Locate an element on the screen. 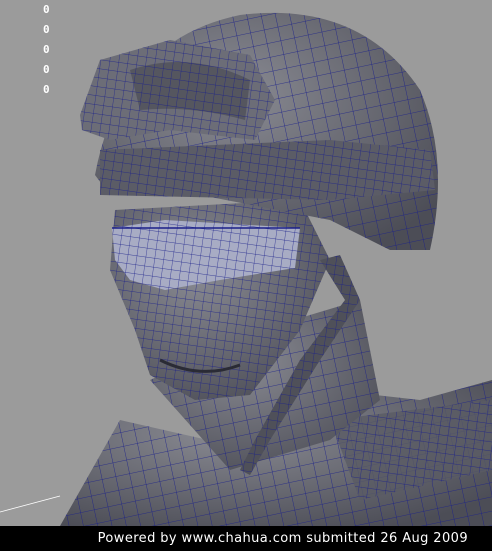 The width and height of the screenshot is (492, 551). goggles-mesh is located at coordinates (177, 90).